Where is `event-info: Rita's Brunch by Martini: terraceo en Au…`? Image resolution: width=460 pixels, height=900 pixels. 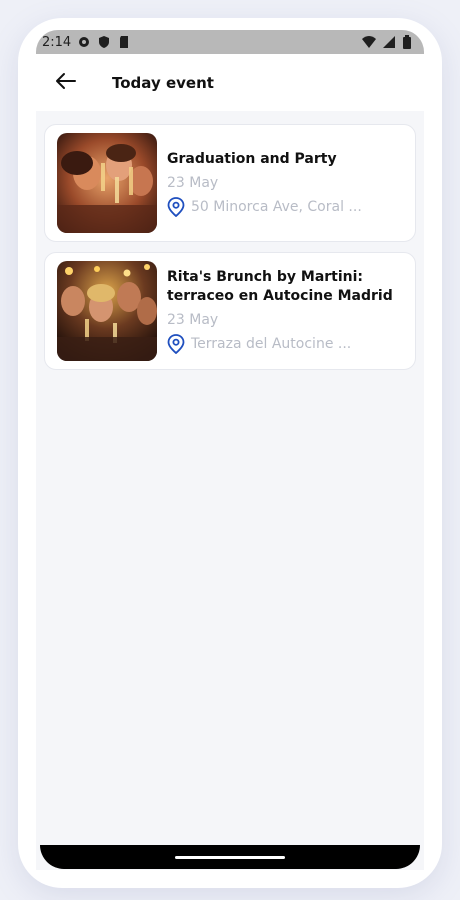
event-info: Rita's Brunch by Martini: terraceo en Au… is located at coordinates (285, 311).